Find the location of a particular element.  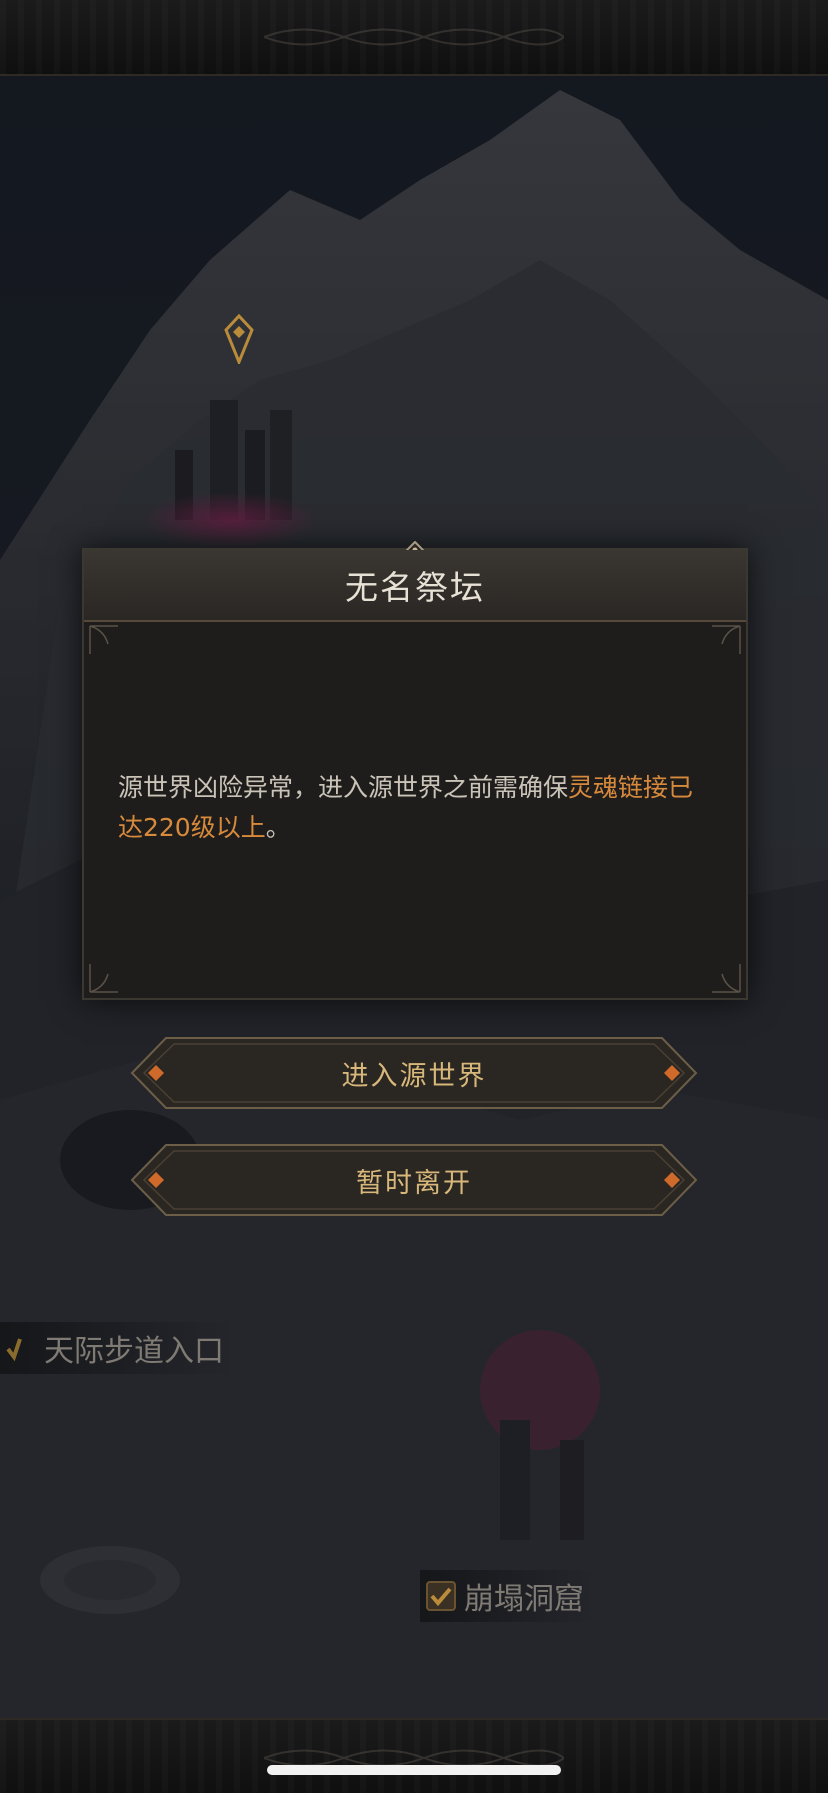

message-text: 源世界凶险异常，进入源世界之前需确保 is located at coordinates (343, 787).